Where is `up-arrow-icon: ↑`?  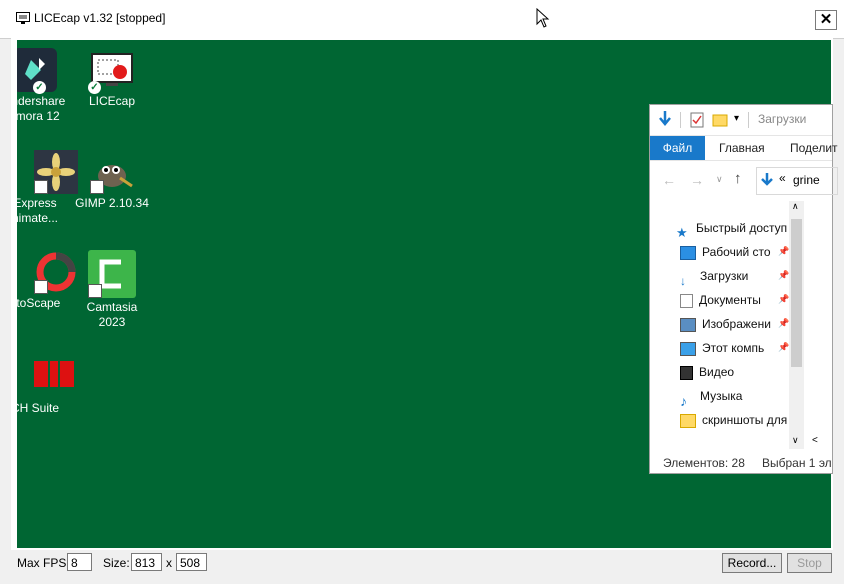
up-arrow-icon: ↑ is located at coordinates (738, 178).